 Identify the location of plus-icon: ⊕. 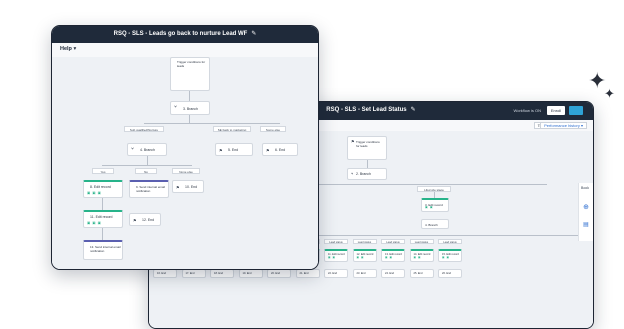
(586, 207).